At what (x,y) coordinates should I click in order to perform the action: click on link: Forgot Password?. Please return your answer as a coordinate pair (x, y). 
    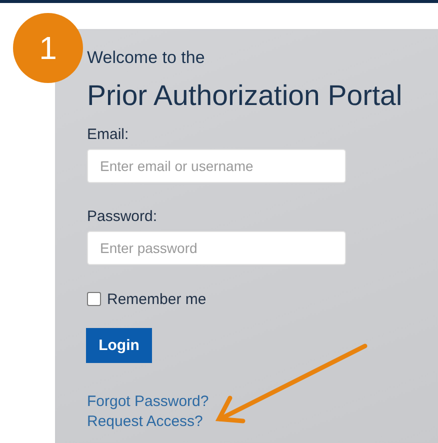
    Looking at the image, I should click on (148, 402).